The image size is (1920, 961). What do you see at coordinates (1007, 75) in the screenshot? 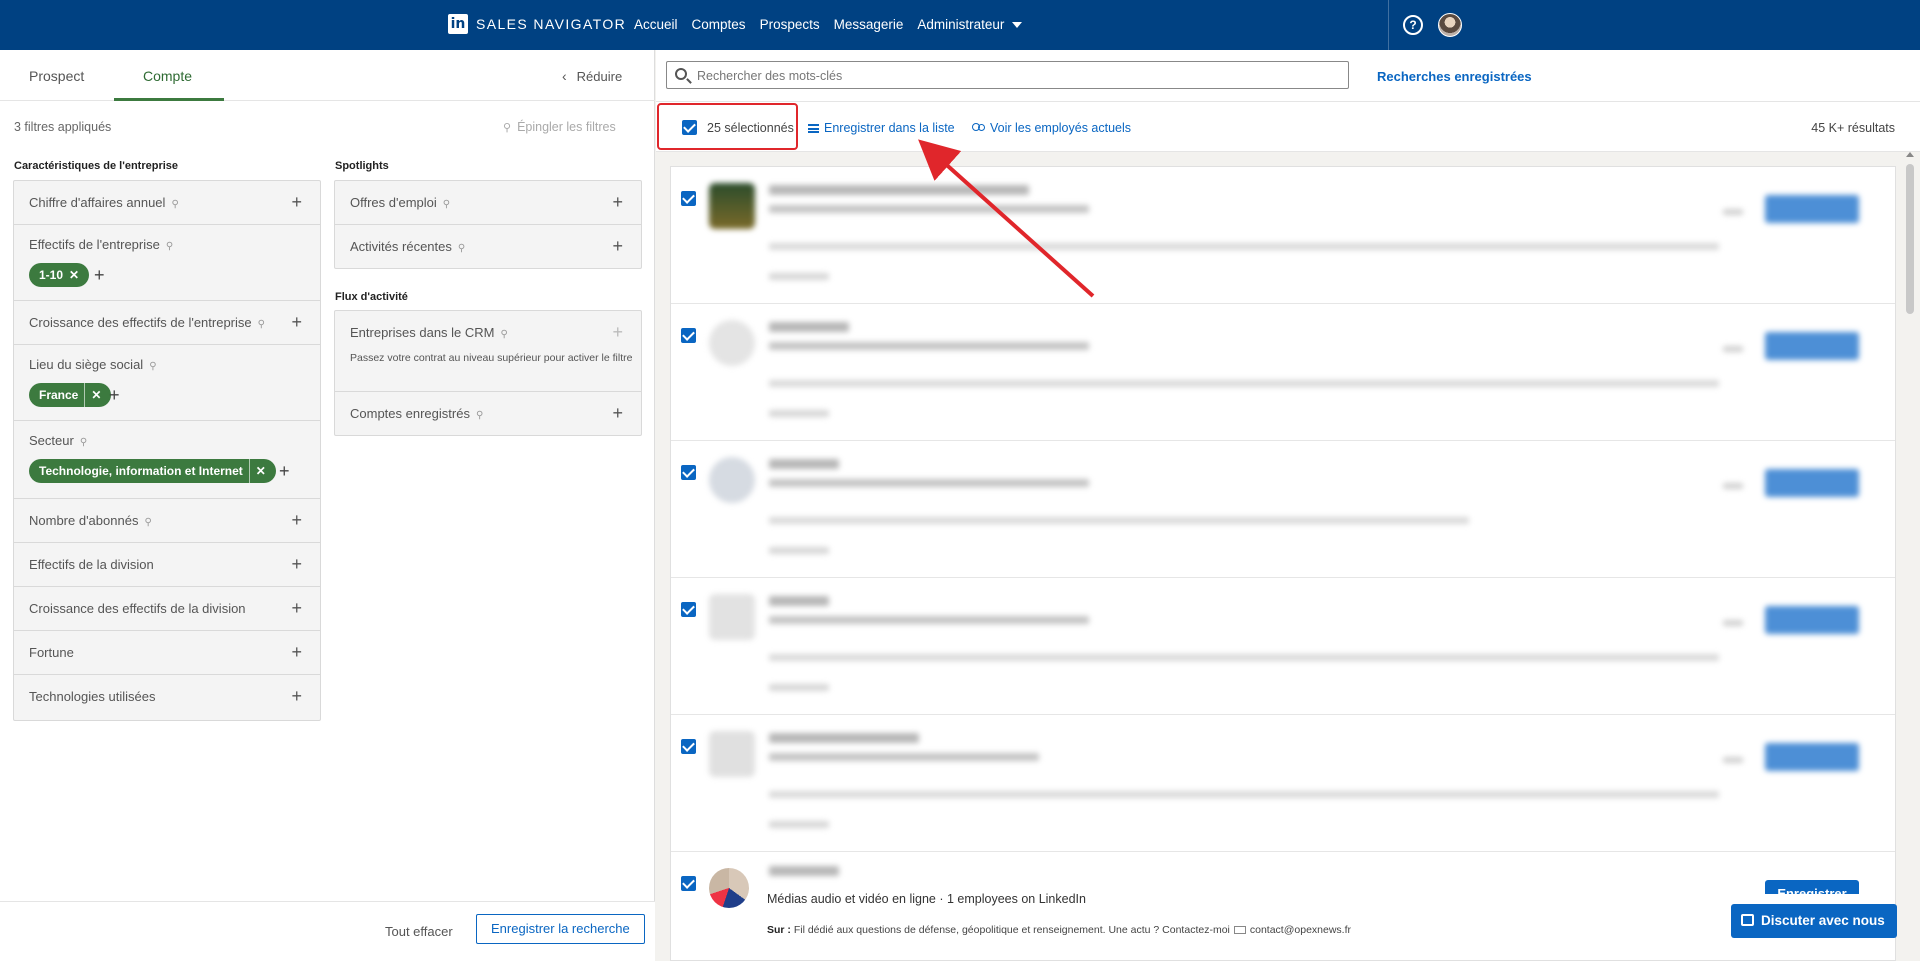
I see `keyword-search-input: Rechercher des mots-clés` at bounding box center [1007, 75].